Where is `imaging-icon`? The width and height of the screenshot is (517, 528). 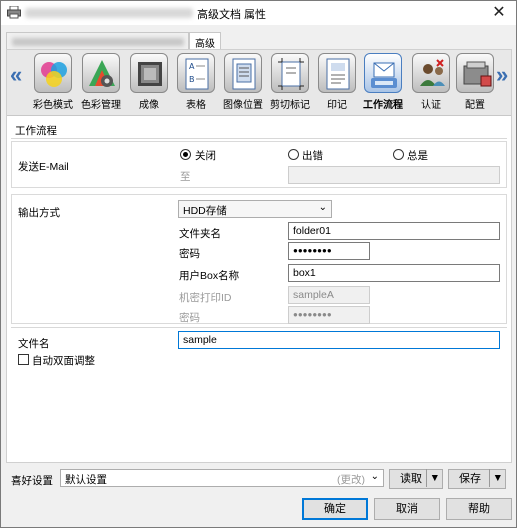
imaging-icon is located at coordinates (149, 73).